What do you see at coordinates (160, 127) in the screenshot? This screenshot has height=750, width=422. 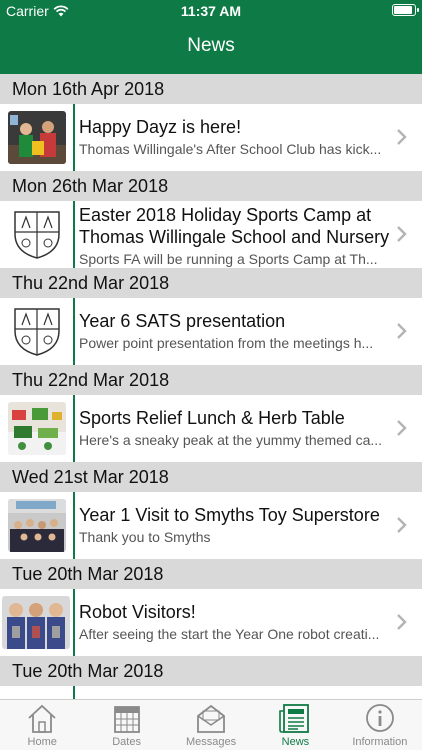 I see `news-title: Happy Dayz is here!` at bounding box center [160, 127].